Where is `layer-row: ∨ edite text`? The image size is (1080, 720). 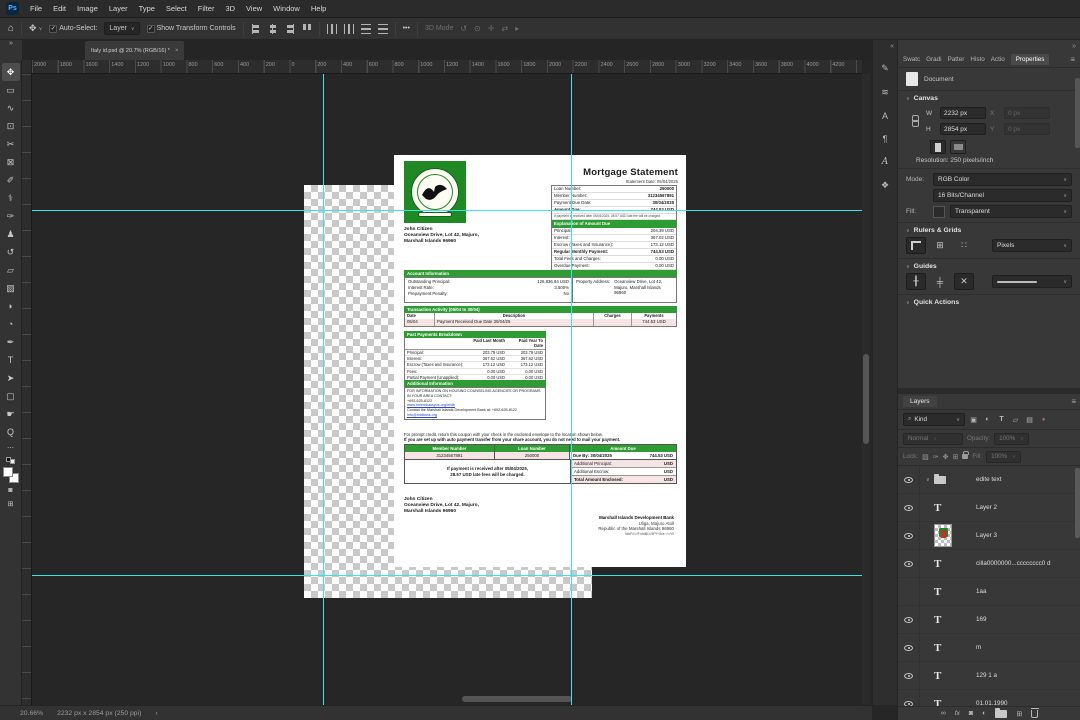
layer-row: ∨ edite text is located at coordinates (989, 480).